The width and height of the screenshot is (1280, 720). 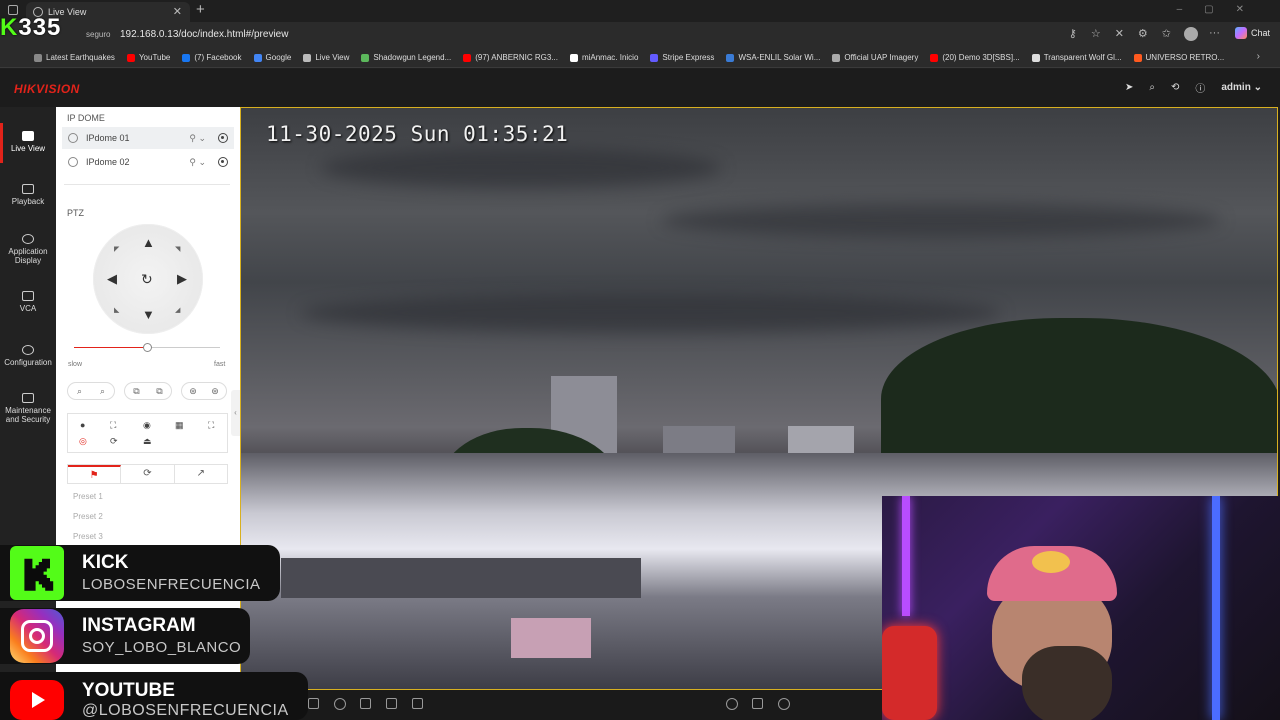 What do you see at coordinates (185, 710) in the screenshot?
I see `social-handle: @LOBOSENFRECUENCIA` at bounding box center [185, 710].